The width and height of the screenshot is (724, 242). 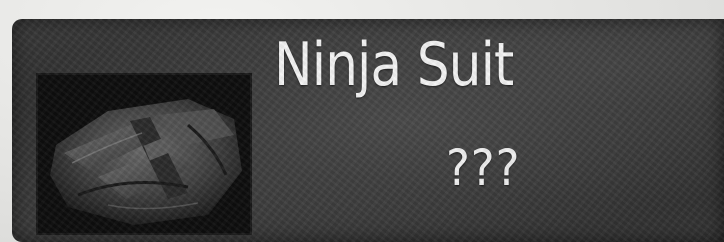 I want to click on item-name: Ninja Suit, so click(x=394, y=65).